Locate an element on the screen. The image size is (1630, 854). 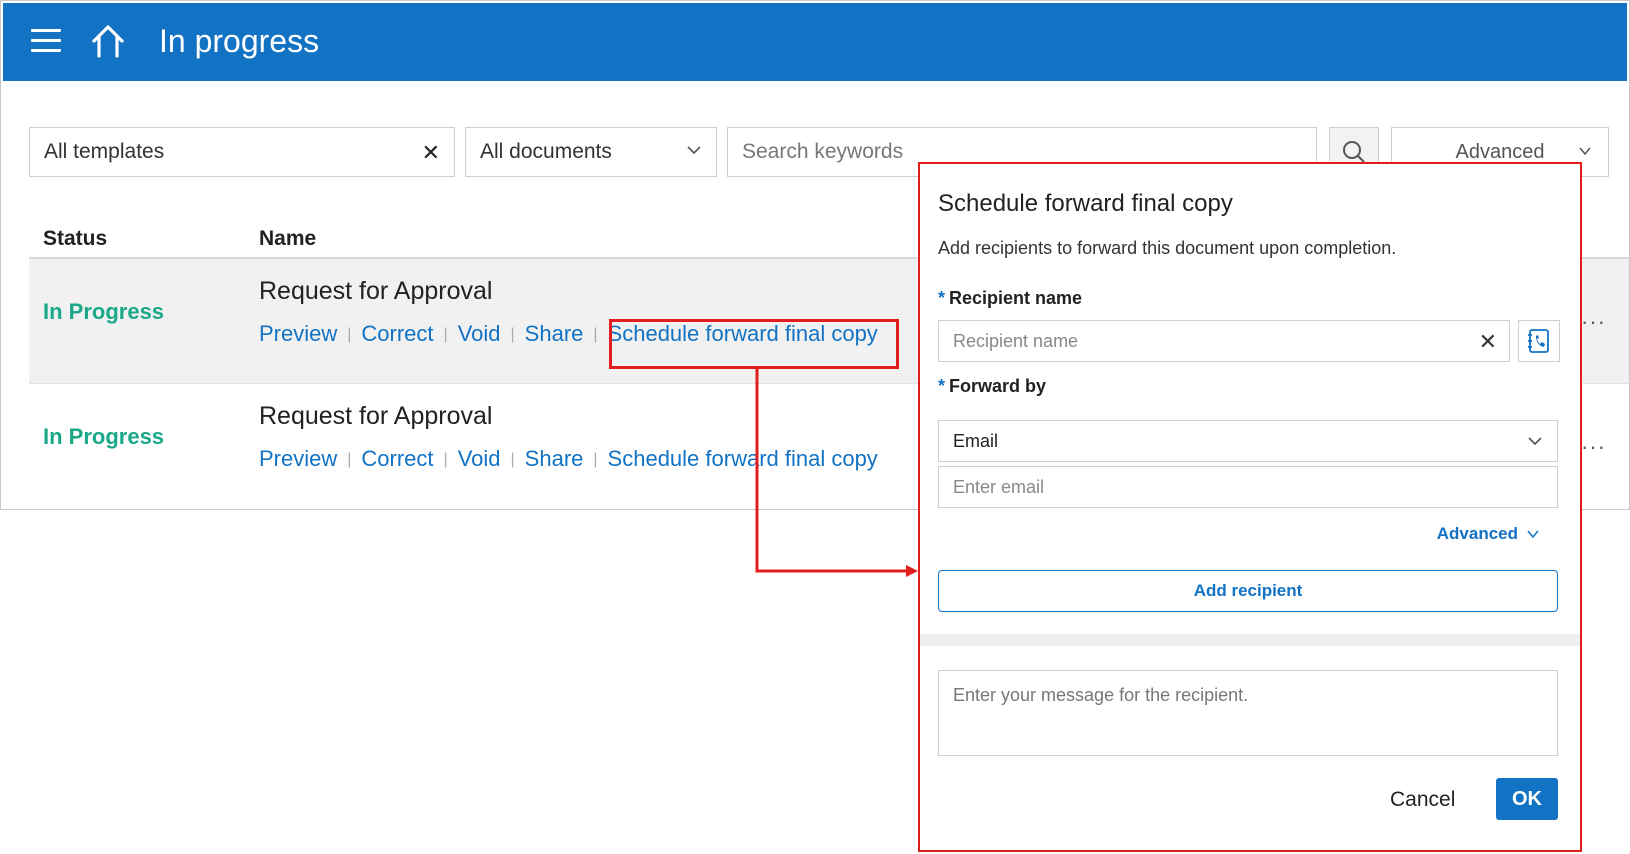
annotation-highlight-box is located at coordinates (754, 344).